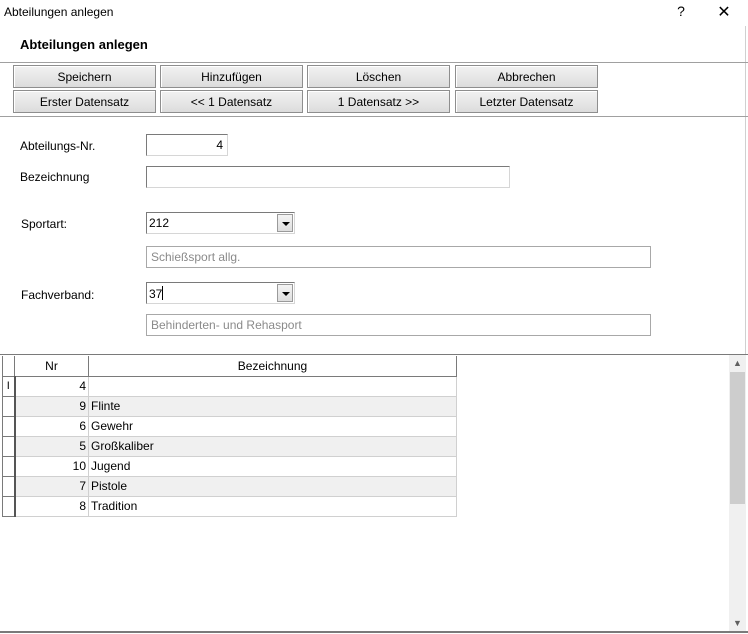 Image resolution: width=748 pixels, height=634 pixels. What do you see at coordinates (51, 406) in the screenshot?
I see `cell-nr: 9` at bounding box center [51, 406].